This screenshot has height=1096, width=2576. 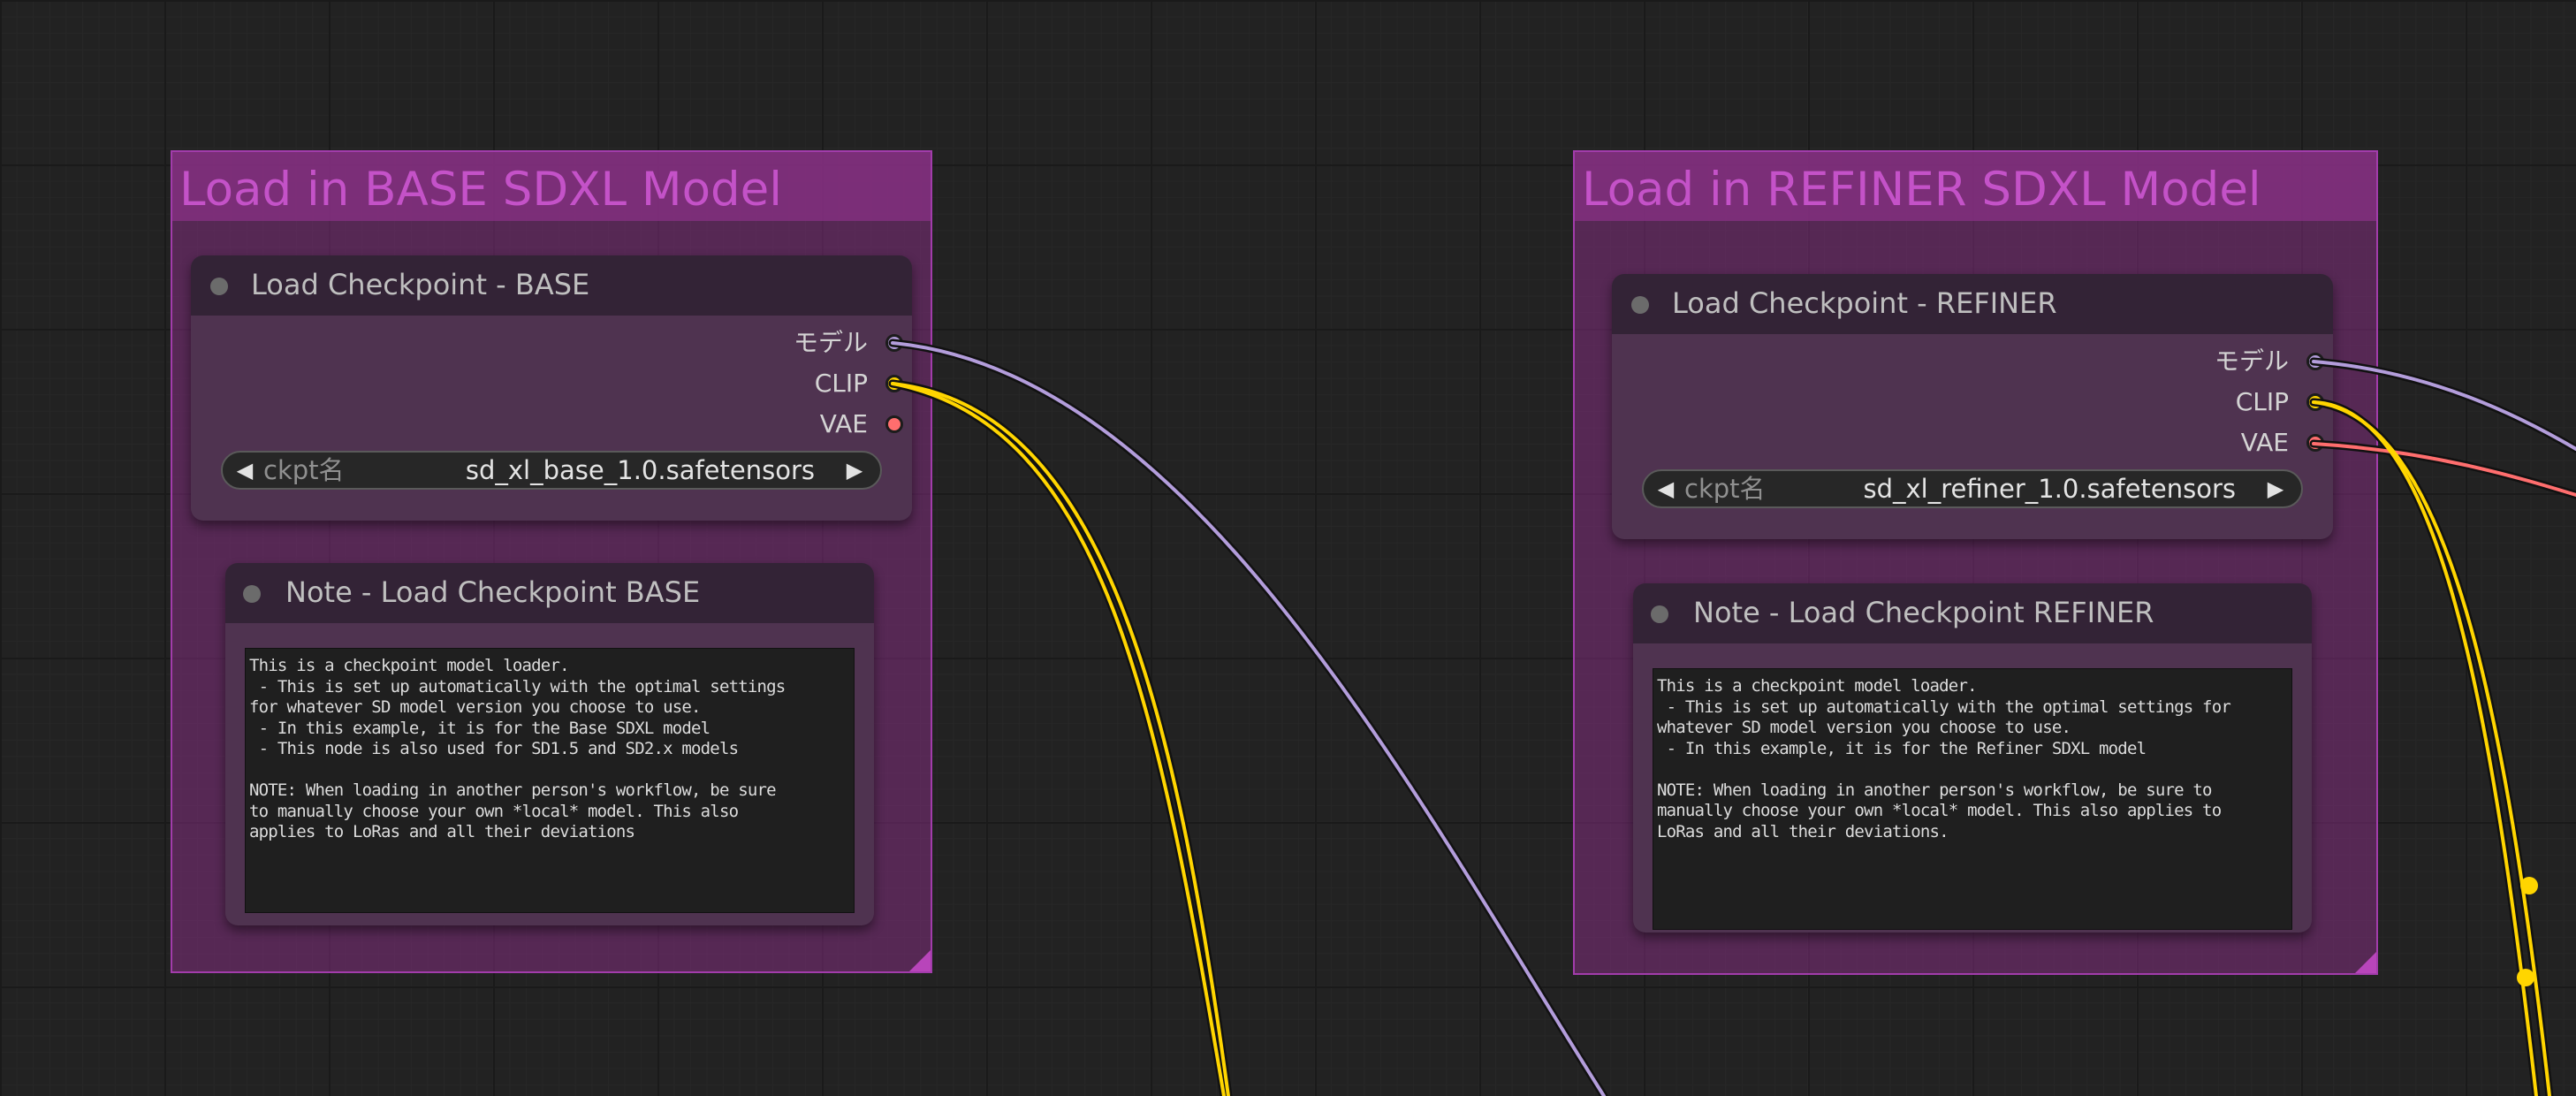 What do you see at coordinates (1921, 190) in the screenshot?
I see `group-title: Load in REFINER SDXL Model` at bounding box center [1921, 190].